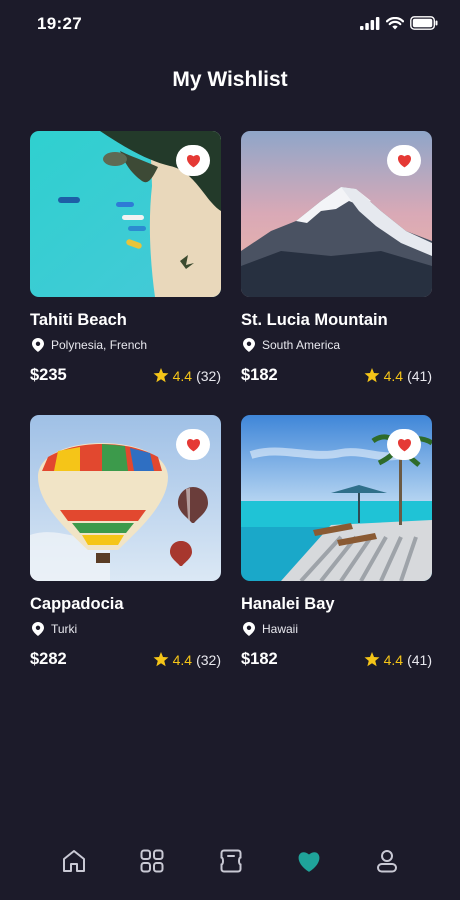  What do you see at coordinates (64, 629) in the screenshot?
I see `location-text: Turki` at bounding box center [64, 629].